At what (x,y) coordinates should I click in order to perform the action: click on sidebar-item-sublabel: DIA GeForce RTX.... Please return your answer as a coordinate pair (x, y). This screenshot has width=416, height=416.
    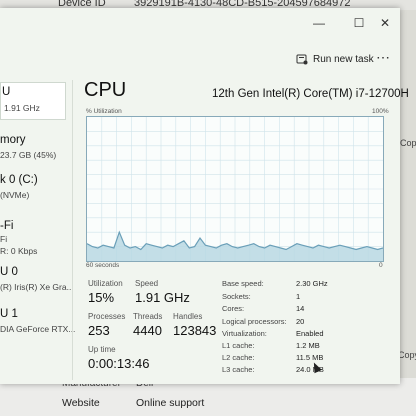
    Looking at the image, I should click on (38, 329).